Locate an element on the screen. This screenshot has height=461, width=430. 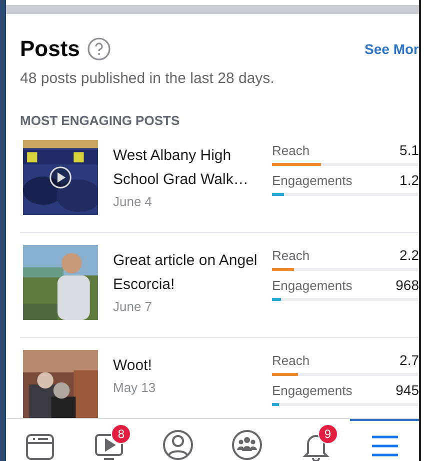
post-date: June 7 is located at coordinates (133, 306).